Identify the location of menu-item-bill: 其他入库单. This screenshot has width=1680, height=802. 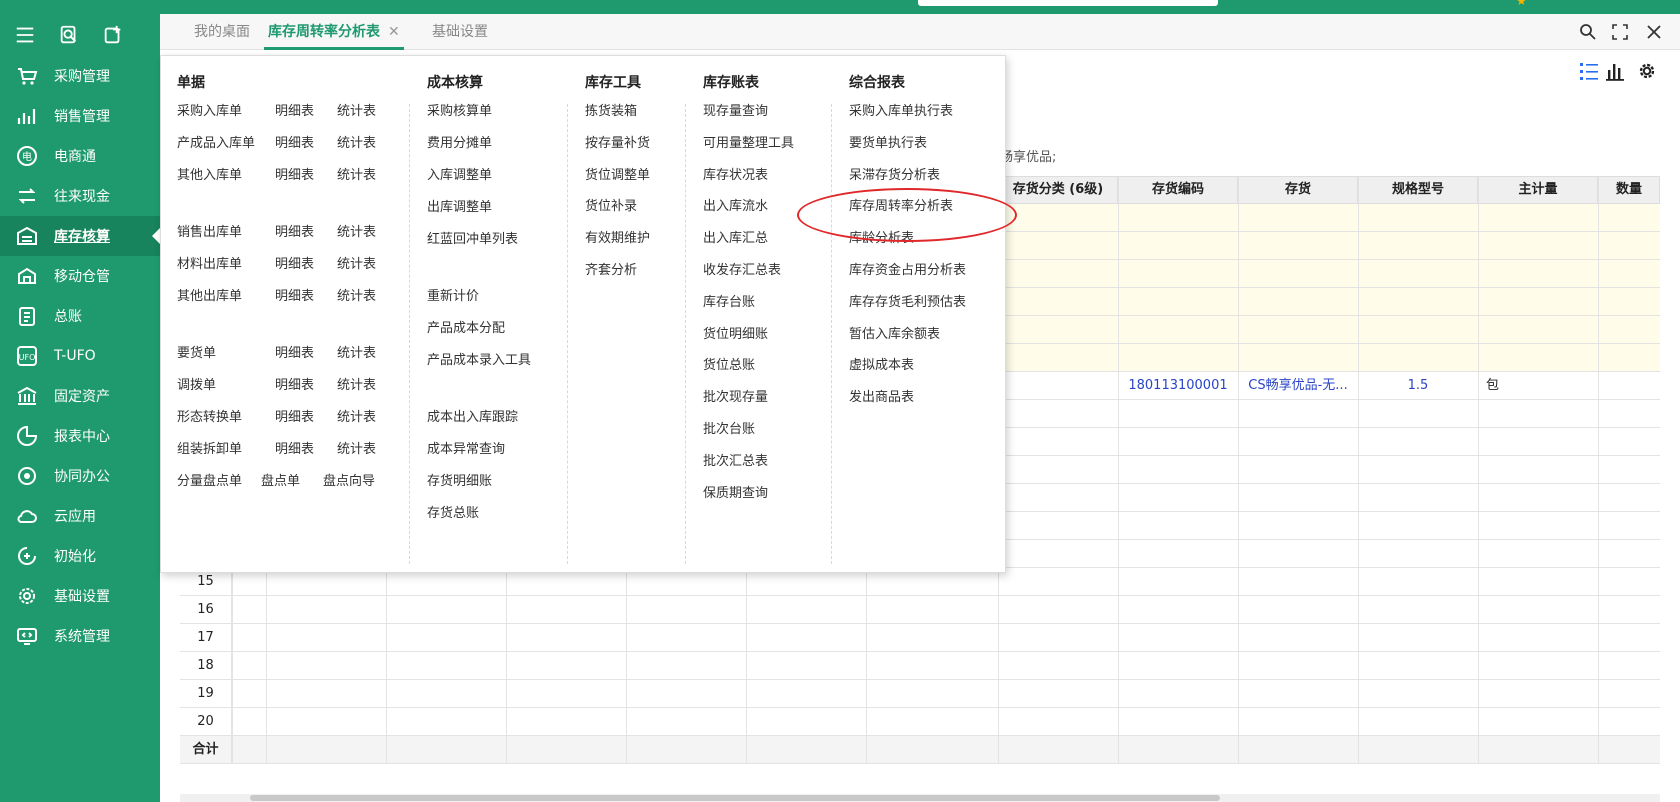
(209, 173).